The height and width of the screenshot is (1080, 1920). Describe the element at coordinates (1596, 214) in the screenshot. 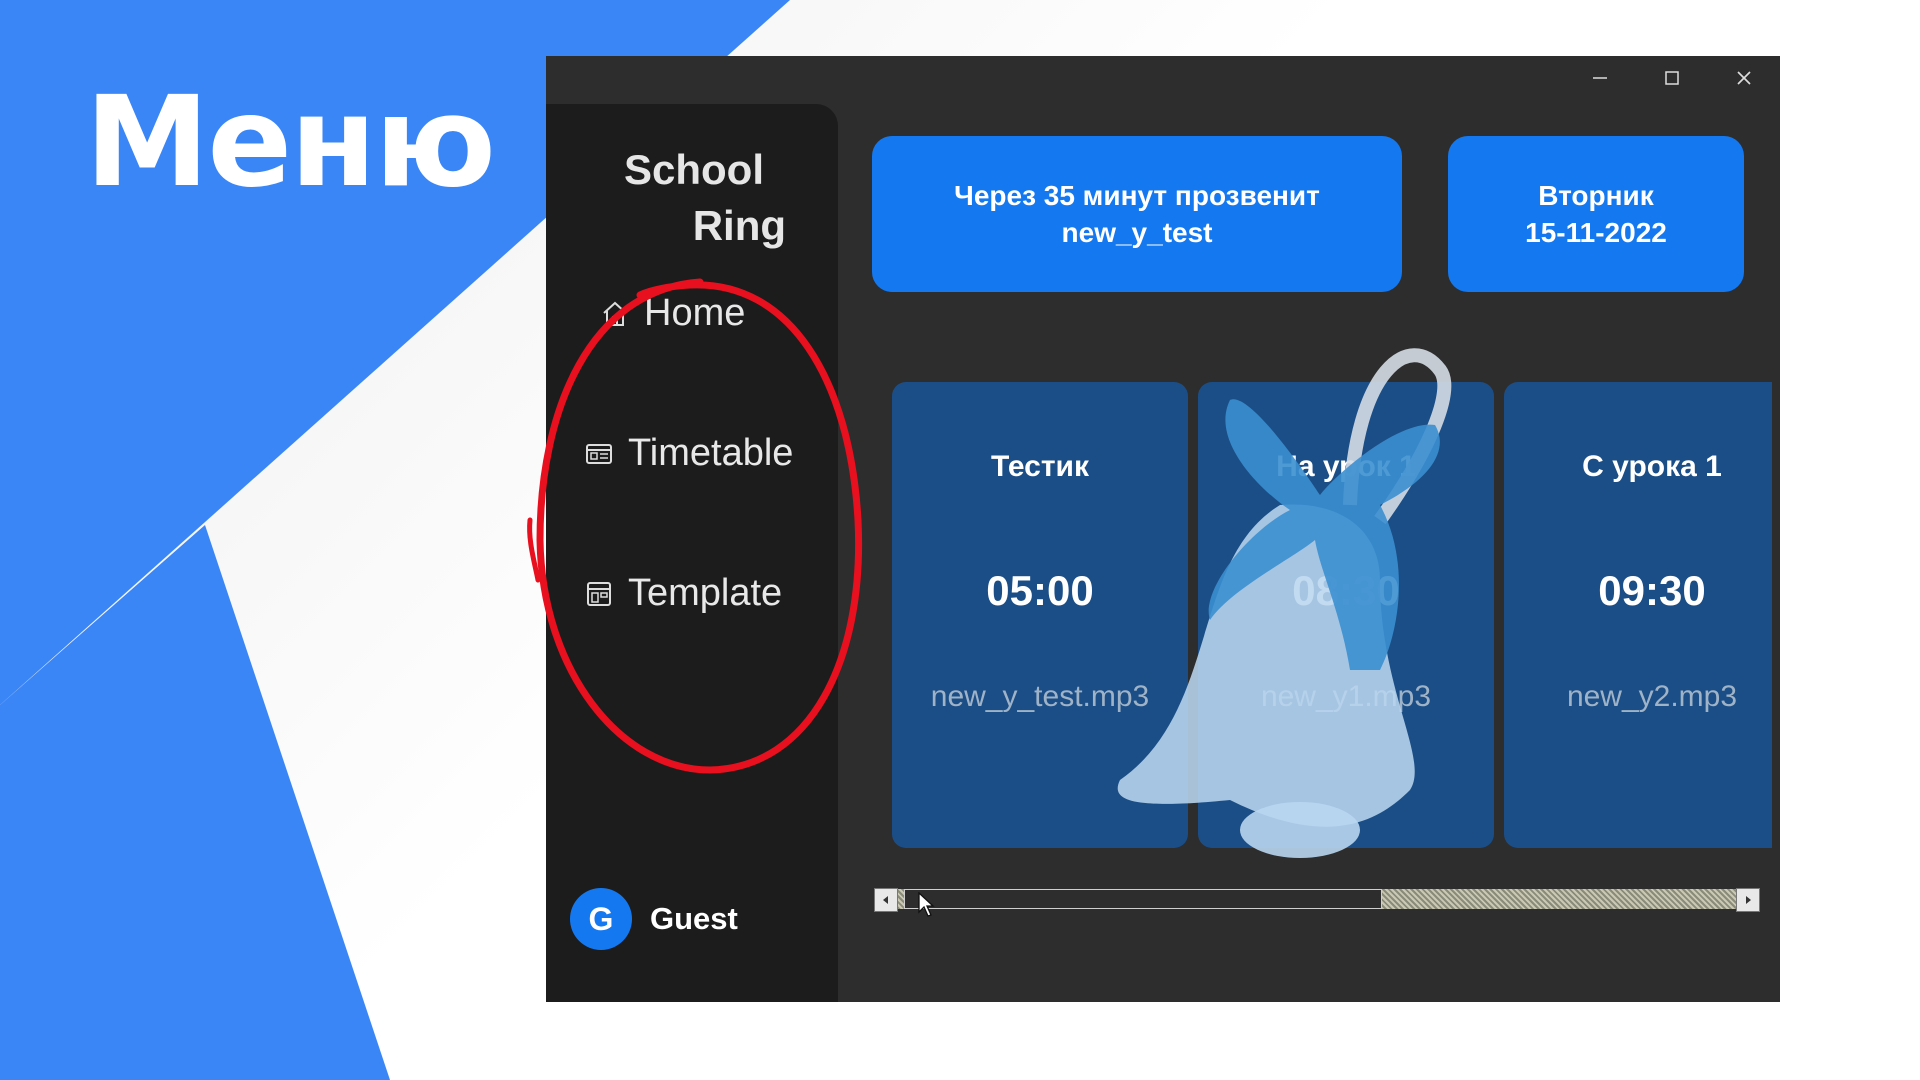

I see `date-banner: Вторник 15-11-2022` at that location.